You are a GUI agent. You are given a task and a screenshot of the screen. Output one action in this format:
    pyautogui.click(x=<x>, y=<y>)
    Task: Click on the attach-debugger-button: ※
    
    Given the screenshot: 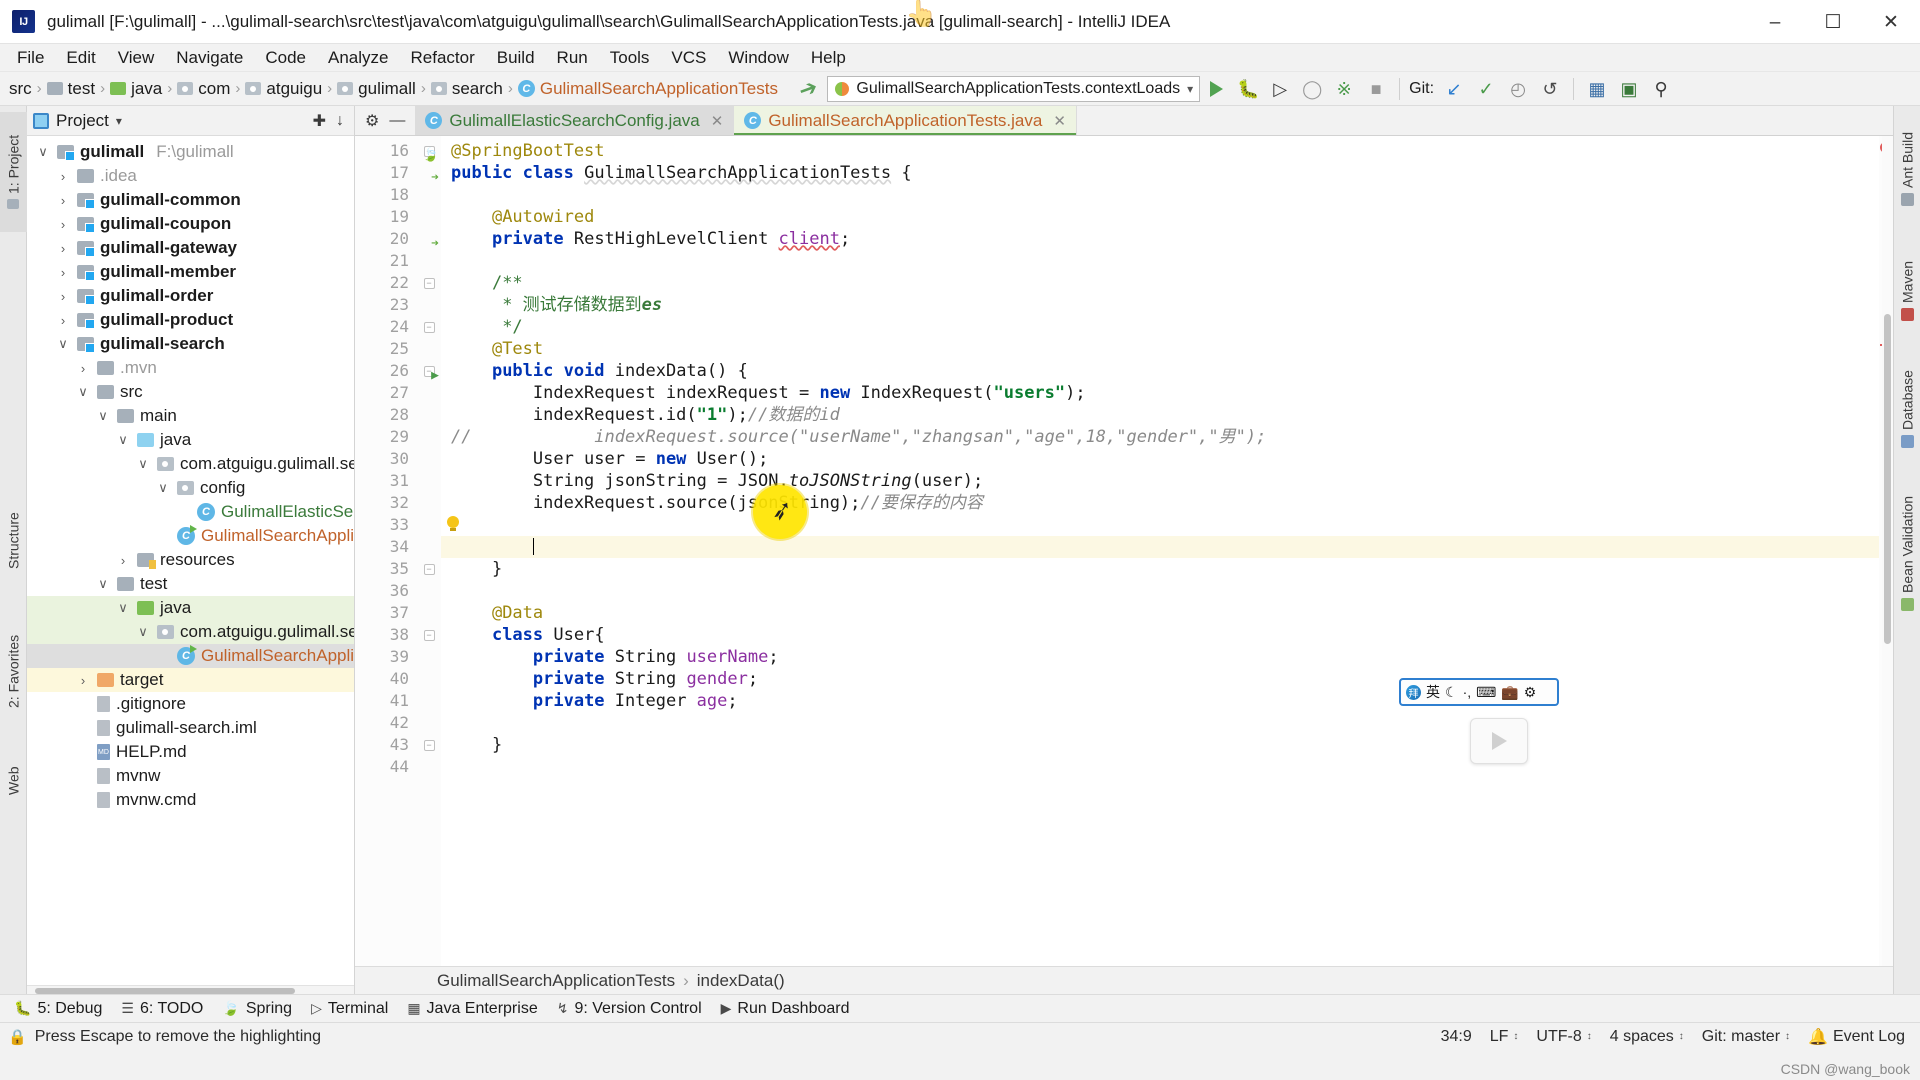 What is the action you would take?
    pyautogui.click(x=1344, y=89)
    